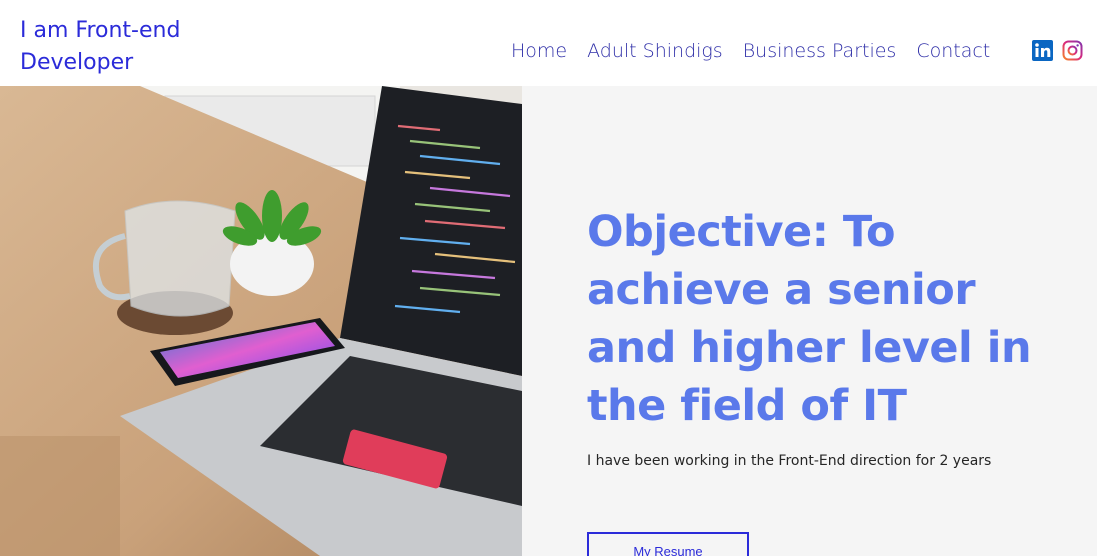  What do you see at coordinates (1072, 50) in the screenshot?
I see `instagram-icon` at bounding box center [1072, 50].